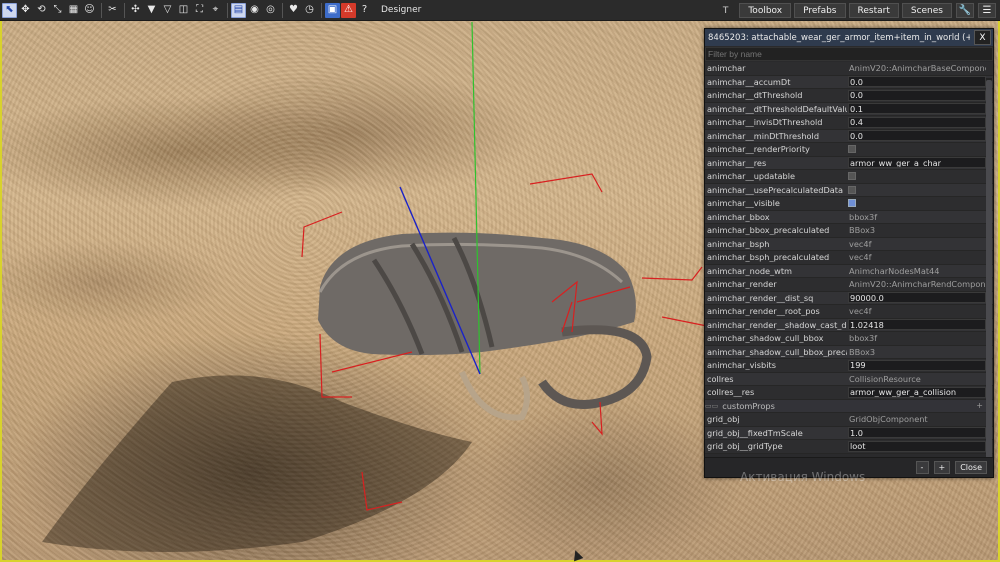 The height and width of the screenshot is (562, 1000). What do you see at coordinates (765, 122) in the screenshot?
I see `property-name: animchar__invisDtThreshold` at bounding box center [765, 122].